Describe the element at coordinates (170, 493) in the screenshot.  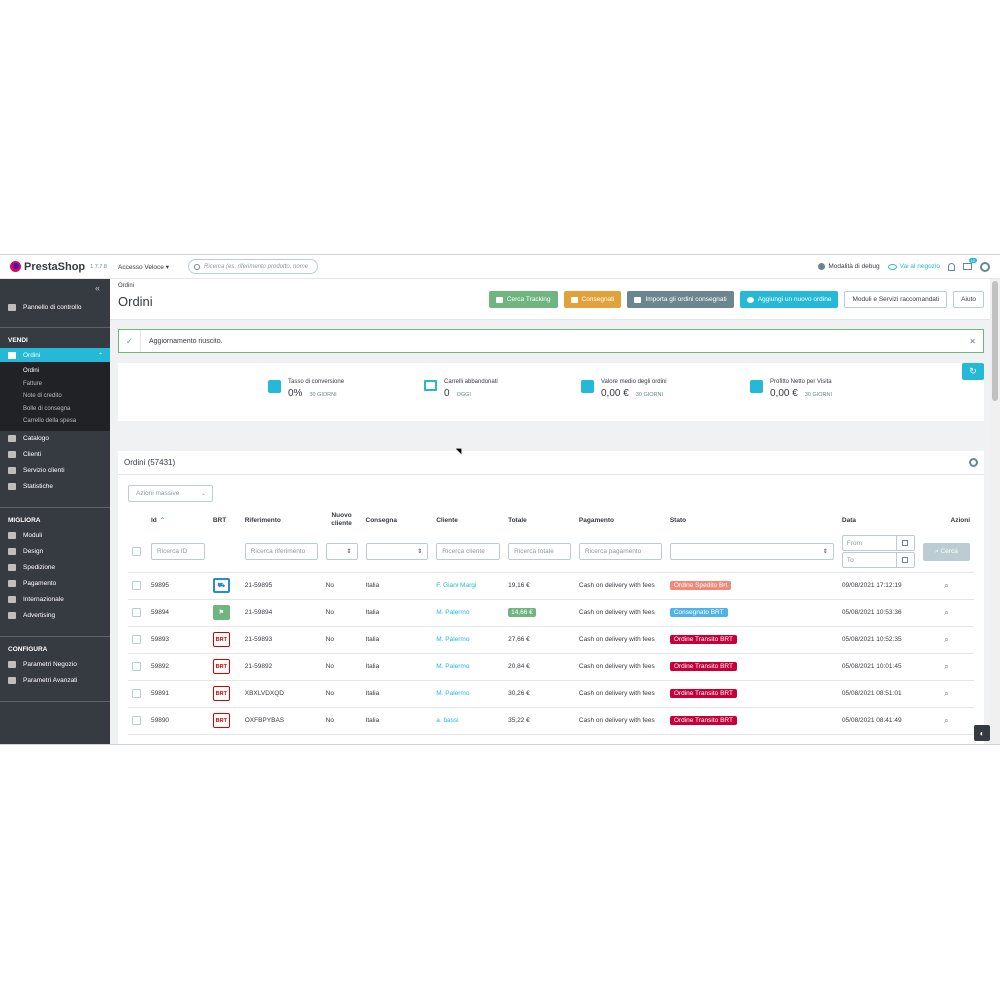
I see `bulk-actions-dropdown: Azioni massive ⌄` at that location.